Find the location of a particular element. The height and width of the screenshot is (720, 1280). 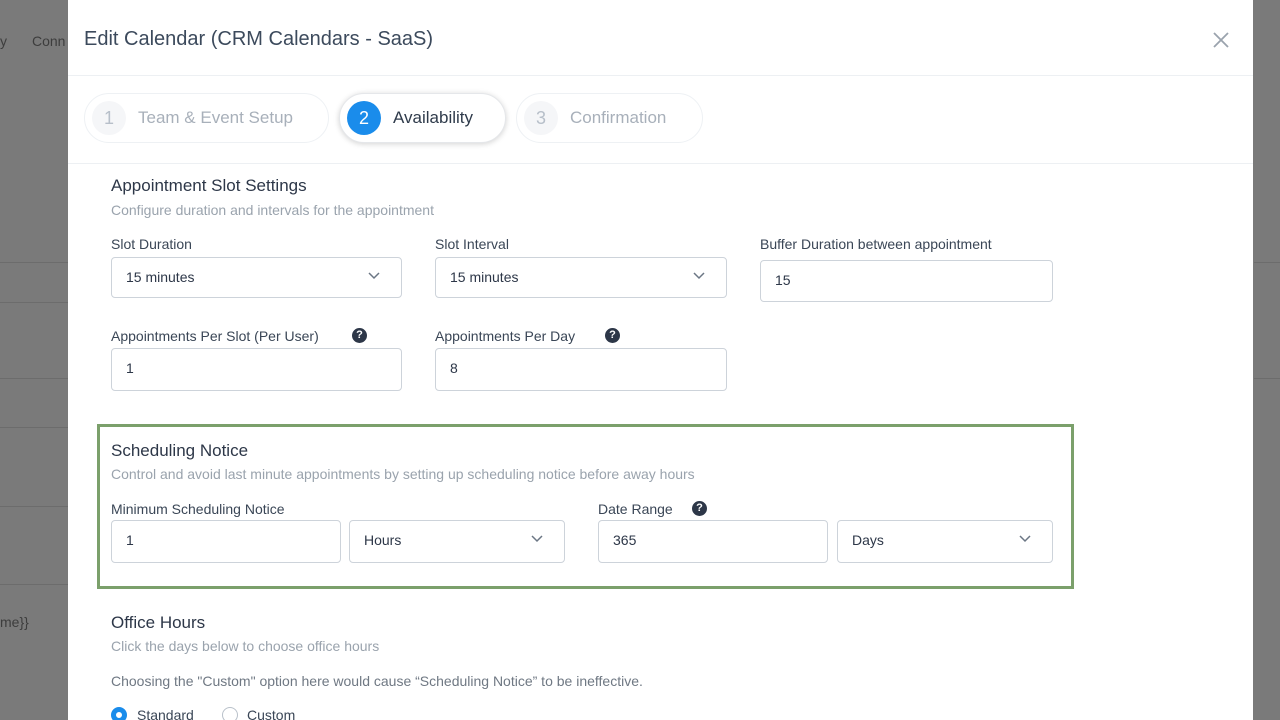

slot-duration-label: Slot Duration is located at coordinates (151, 244).